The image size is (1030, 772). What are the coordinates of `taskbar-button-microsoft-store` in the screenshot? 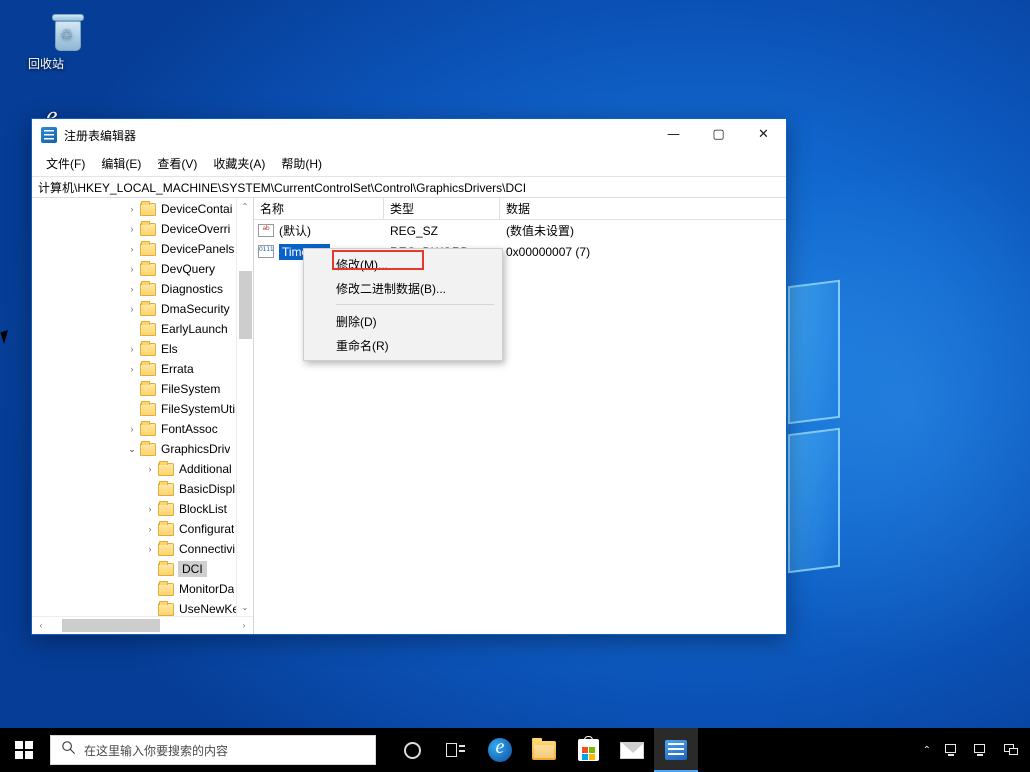 It's located at (588, 750).